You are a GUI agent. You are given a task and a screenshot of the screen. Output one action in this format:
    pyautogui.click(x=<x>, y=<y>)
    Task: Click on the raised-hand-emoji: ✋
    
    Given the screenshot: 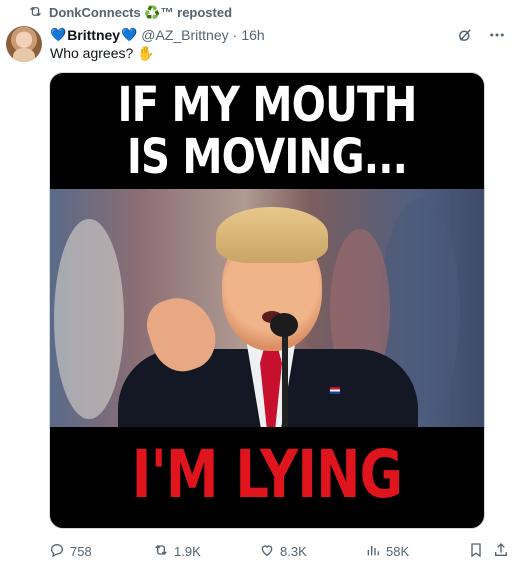 What is the action you would take?
    pyautogui.click(x=146, y=53)
    